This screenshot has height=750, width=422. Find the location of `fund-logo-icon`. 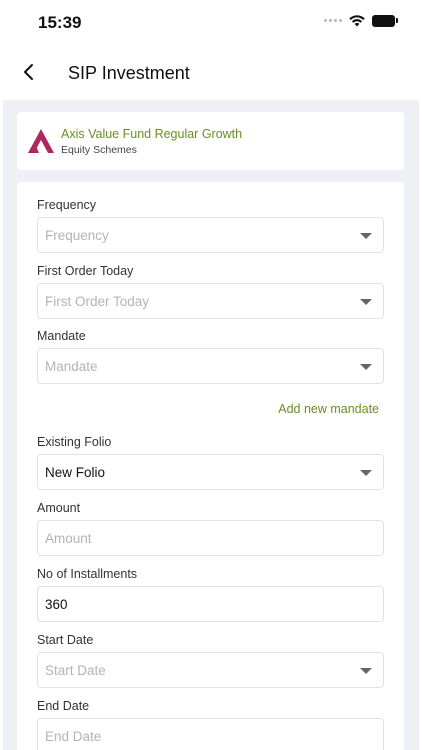

fund-logo-icon is located at coordinates (41, 141).